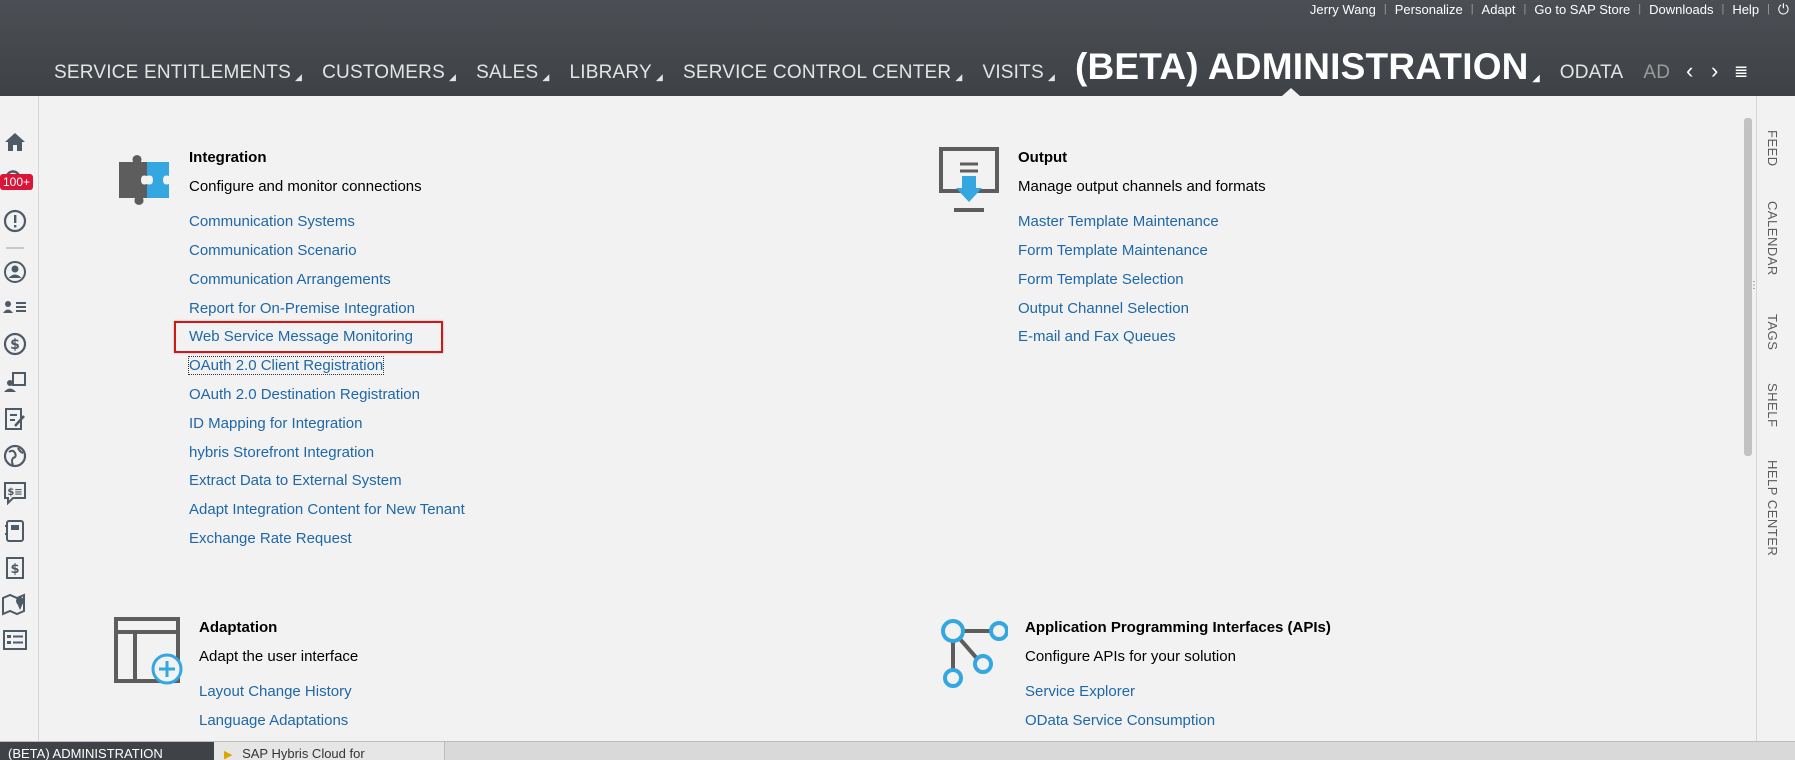 Image resolution: width=1795 pixels, height=760 pixels. What do you see at coordinates (1779, 9) in the screenshot?
I see `power-icon: ⏻` at bounding box center [1779, 9].